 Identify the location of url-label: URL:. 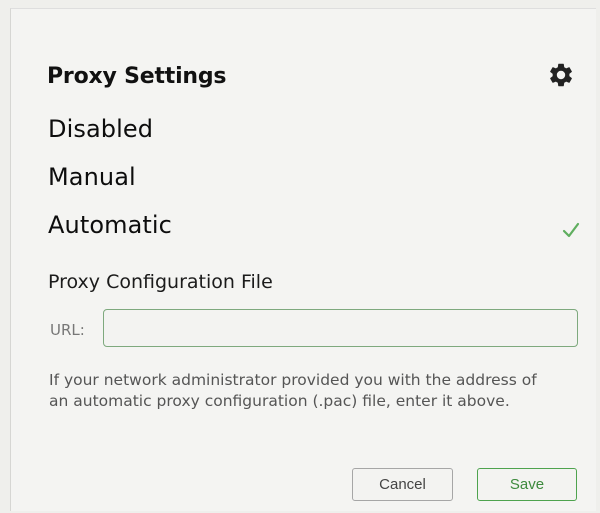
(67, 330).